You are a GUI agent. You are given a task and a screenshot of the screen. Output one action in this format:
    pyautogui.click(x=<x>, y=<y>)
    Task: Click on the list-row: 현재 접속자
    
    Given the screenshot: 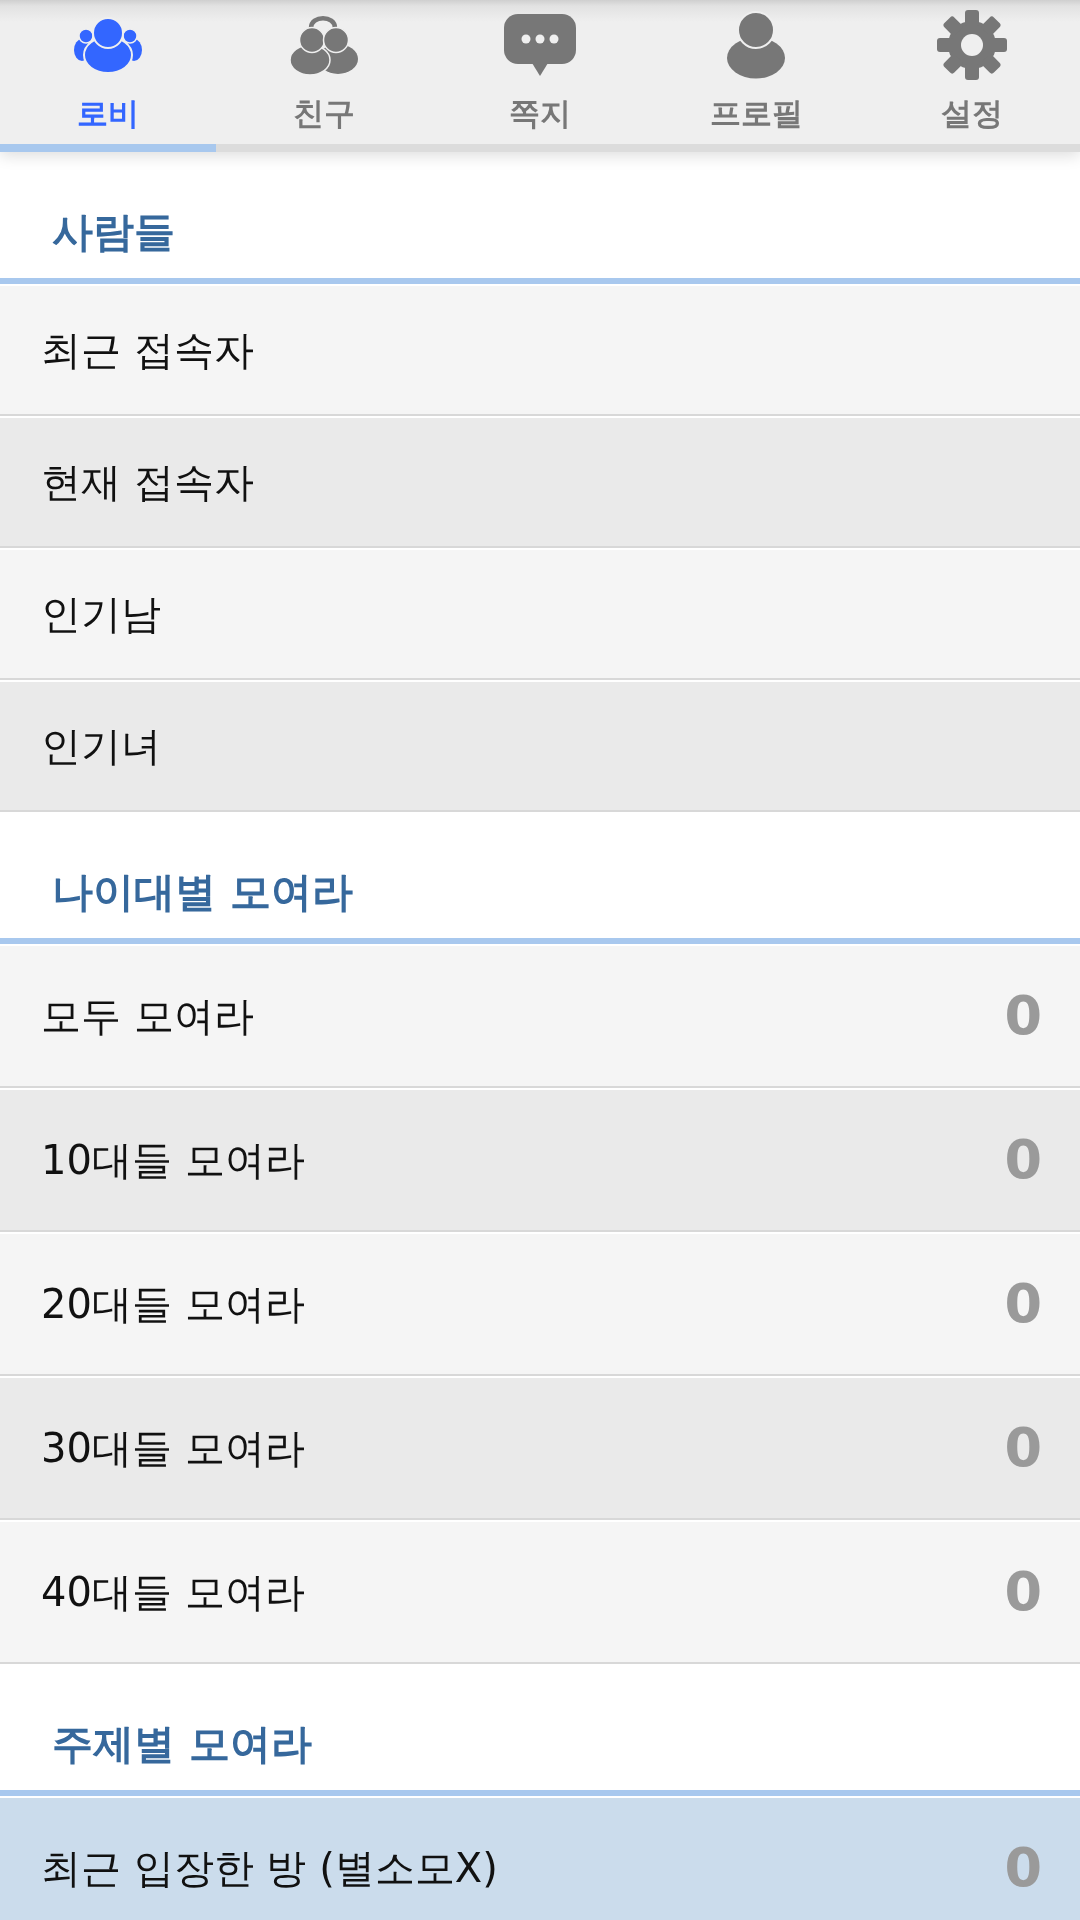 What is the action you would take?
    pyautogui.click(x=540, y=482)
    